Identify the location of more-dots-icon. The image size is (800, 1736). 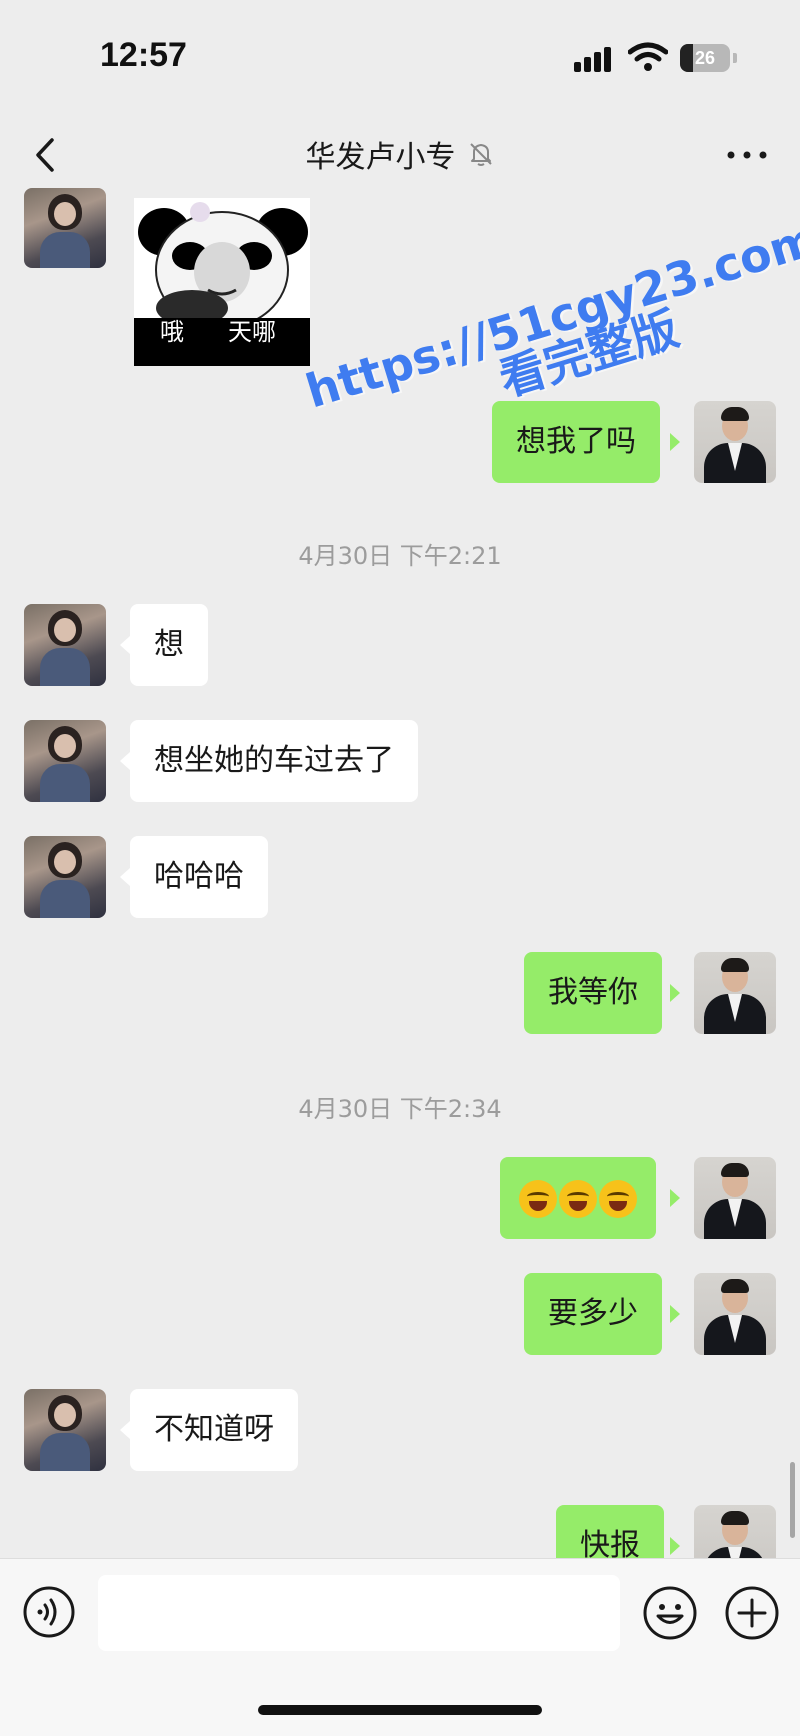
(747, 155).